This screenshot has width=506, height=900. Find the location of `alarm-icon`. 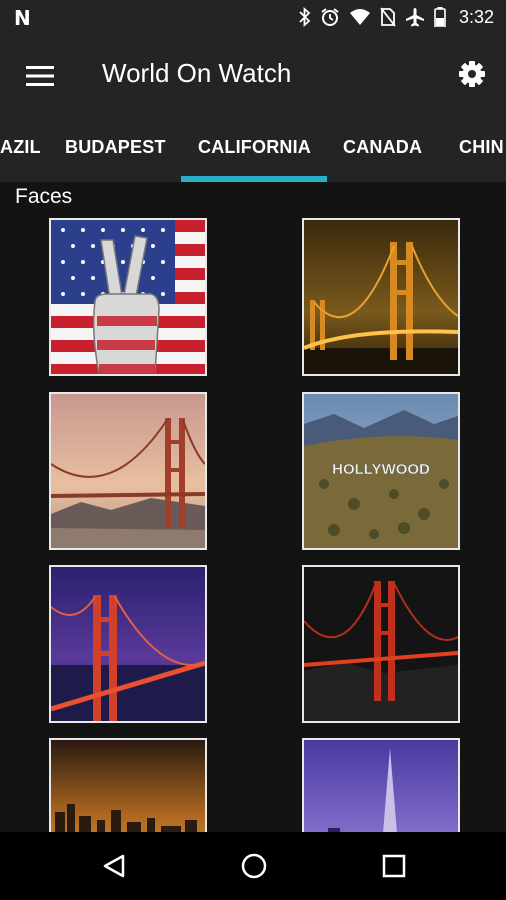

alarm-icon is located at coordinates (330, 17).